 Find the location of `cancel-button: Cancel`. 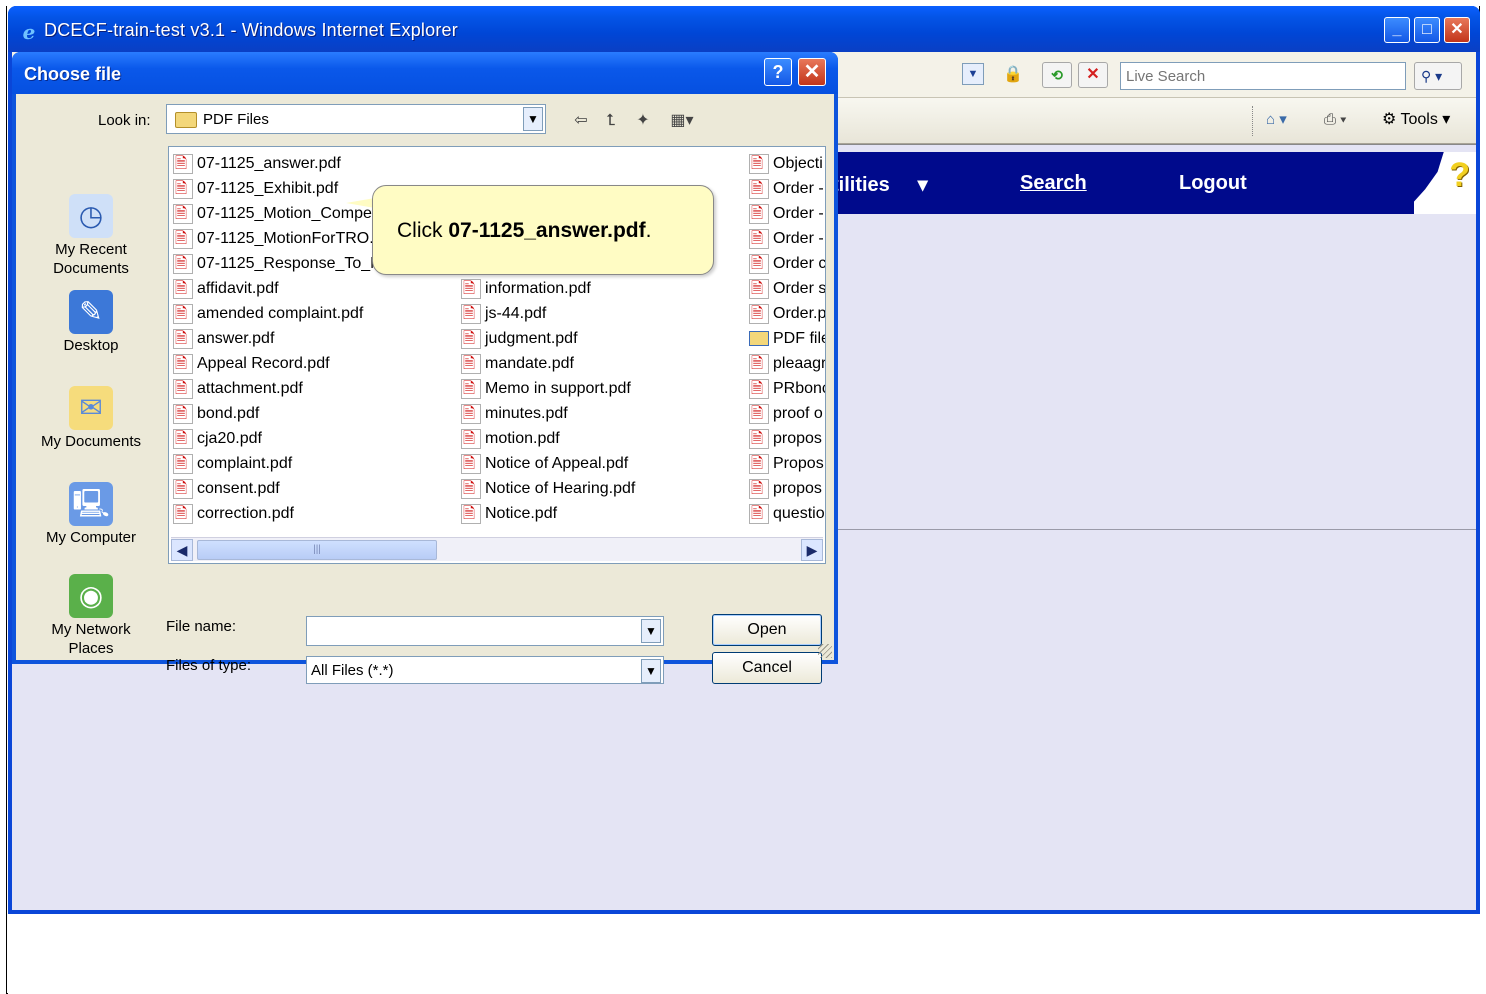

cancel-button: Cancel is located at coordinates (767, 668).